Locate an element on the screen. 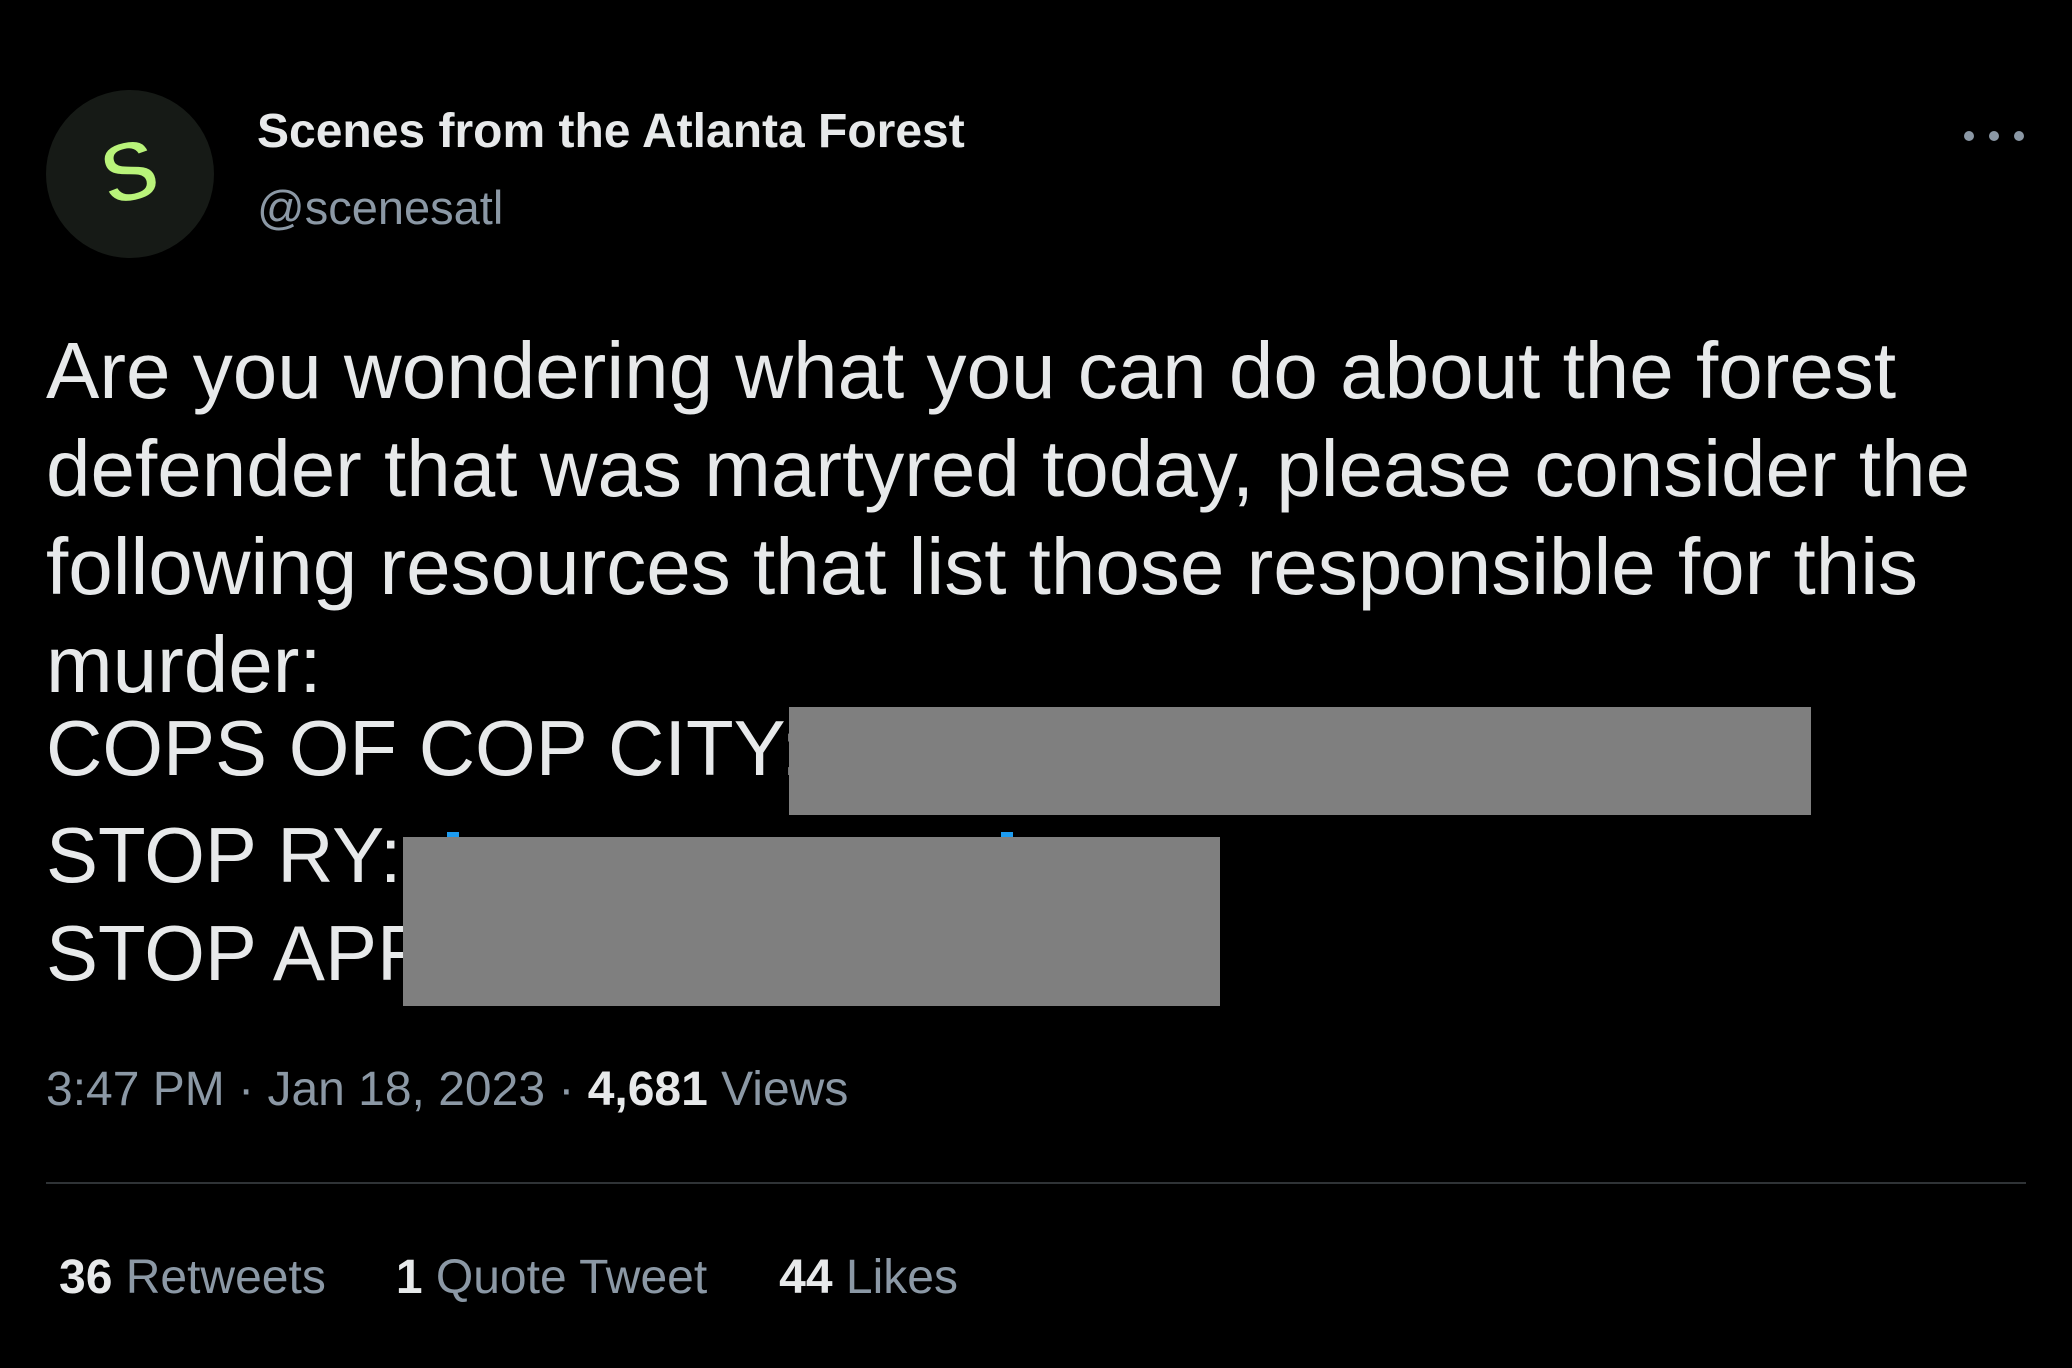 The image size is (2072, 1368). engagement-stats: 36 Retweets 1 Quote Tweet 44 Likes is located at coordinates (508, 1277).